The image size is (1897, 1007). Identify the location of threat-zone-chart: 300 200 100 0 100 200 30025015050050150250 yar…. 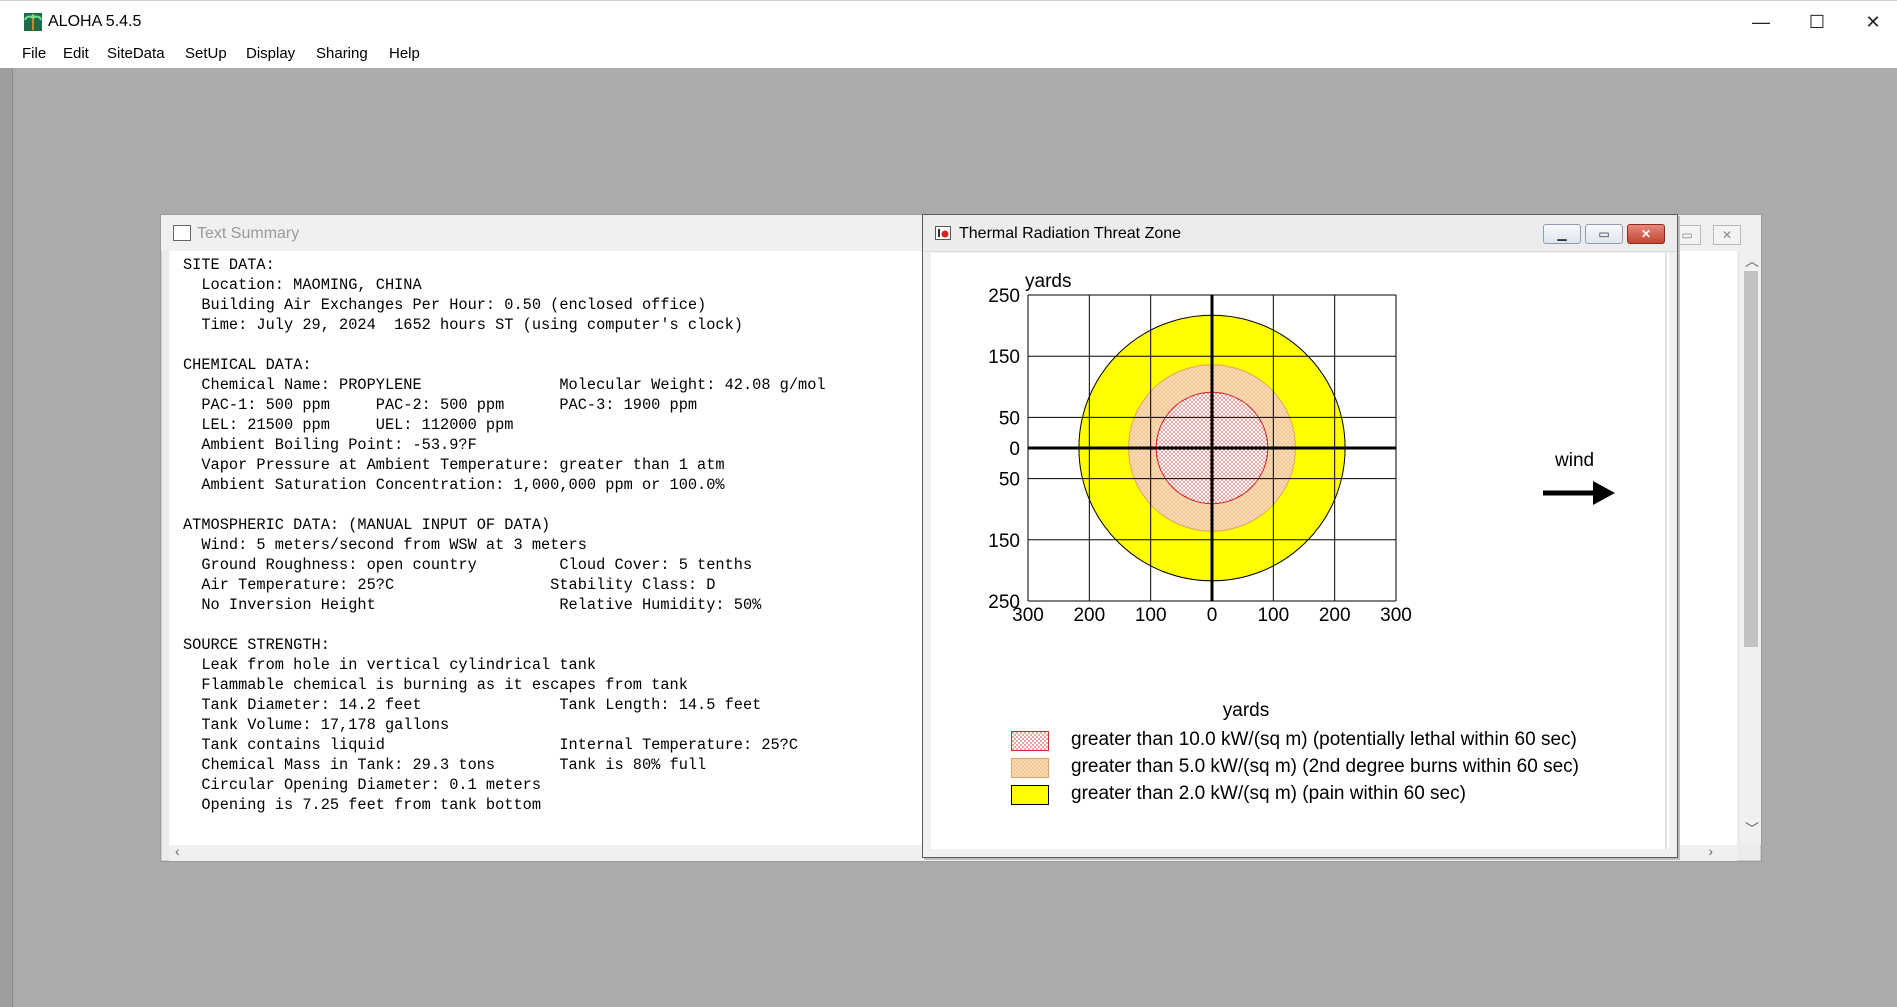
(1301, 496).